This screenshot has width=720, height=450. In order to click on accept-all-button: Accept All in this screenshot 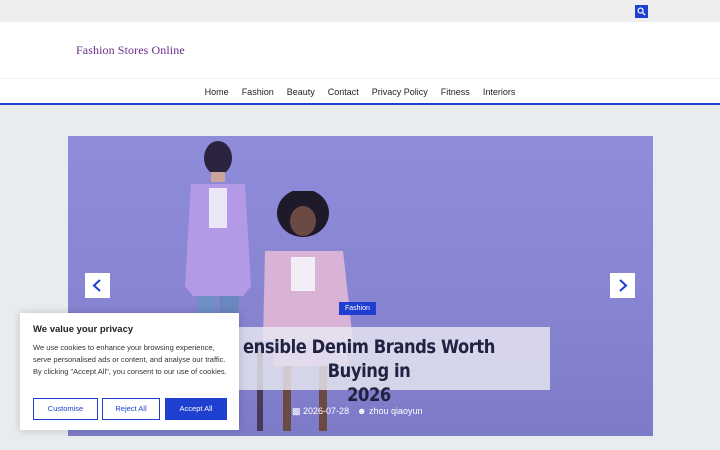, I will do `click(196, 409)`.